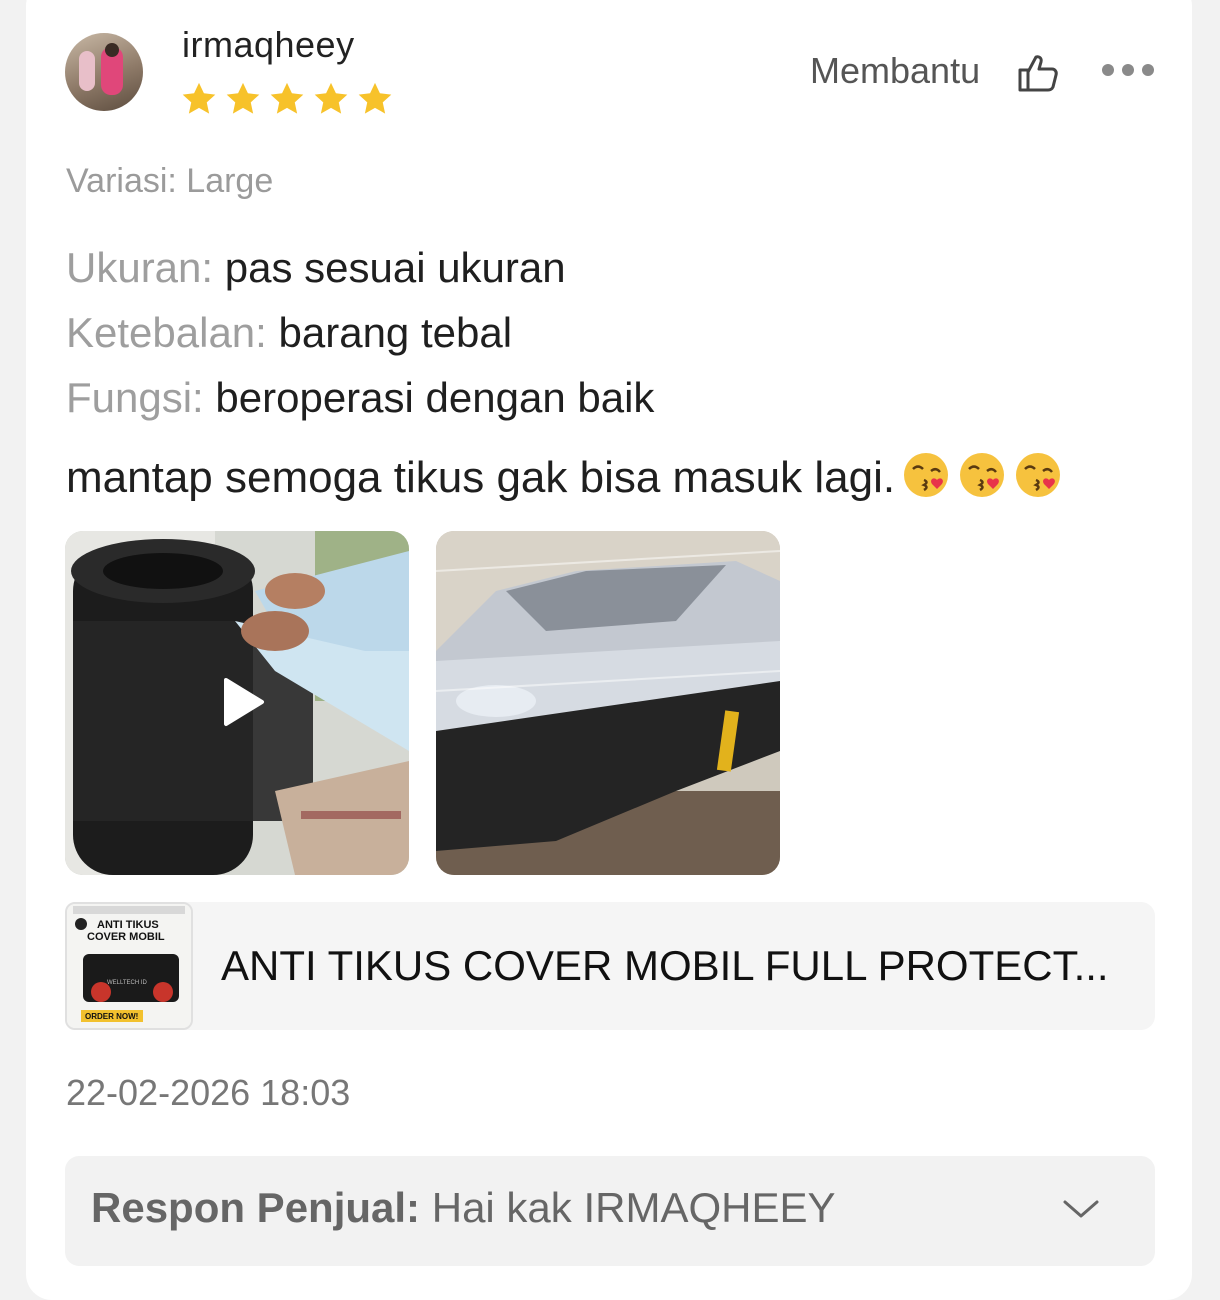  What do you see at coordinates (395, 332) in the screenshot?
I see `attribute-value: barang tebal` at bounding box center [395, 332].